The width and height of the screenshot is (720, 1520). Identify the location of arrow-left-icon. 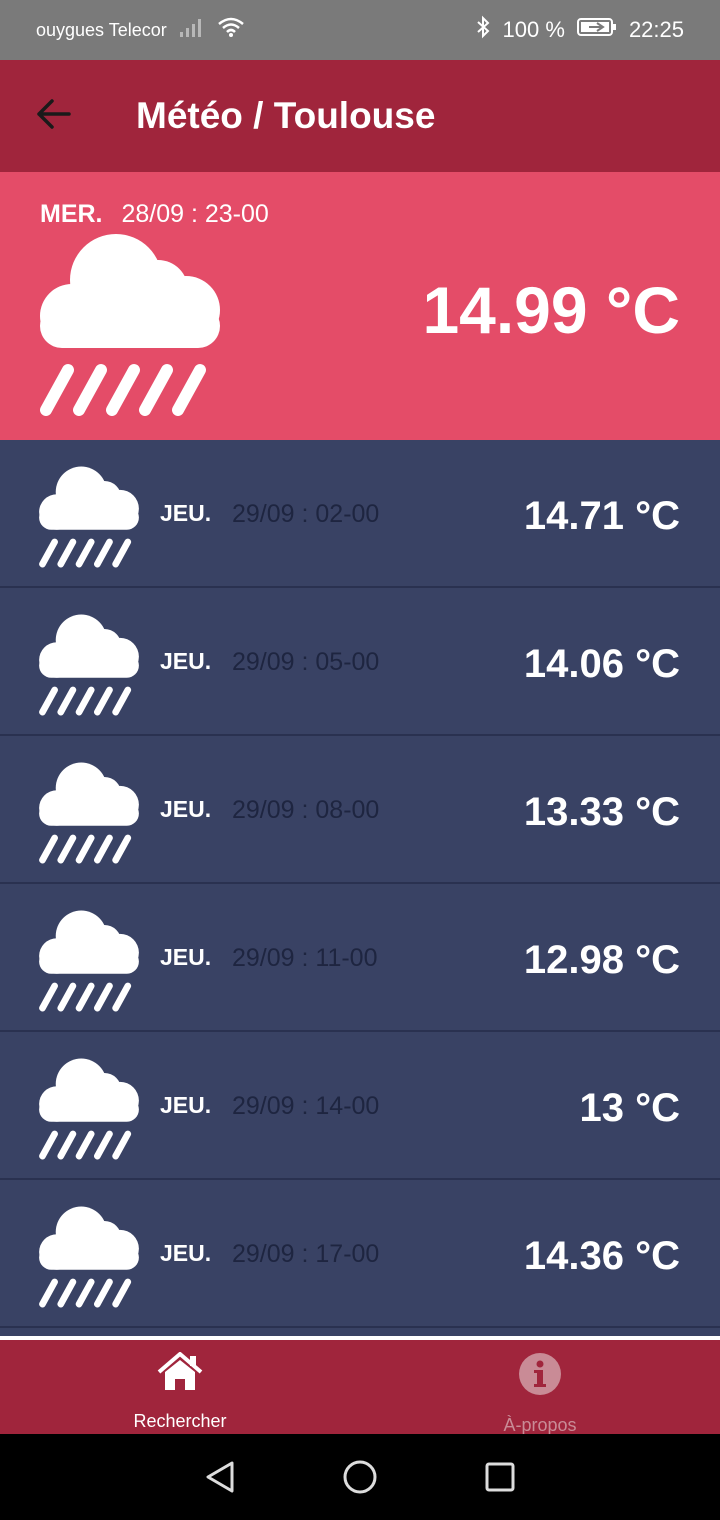
(54, 116).